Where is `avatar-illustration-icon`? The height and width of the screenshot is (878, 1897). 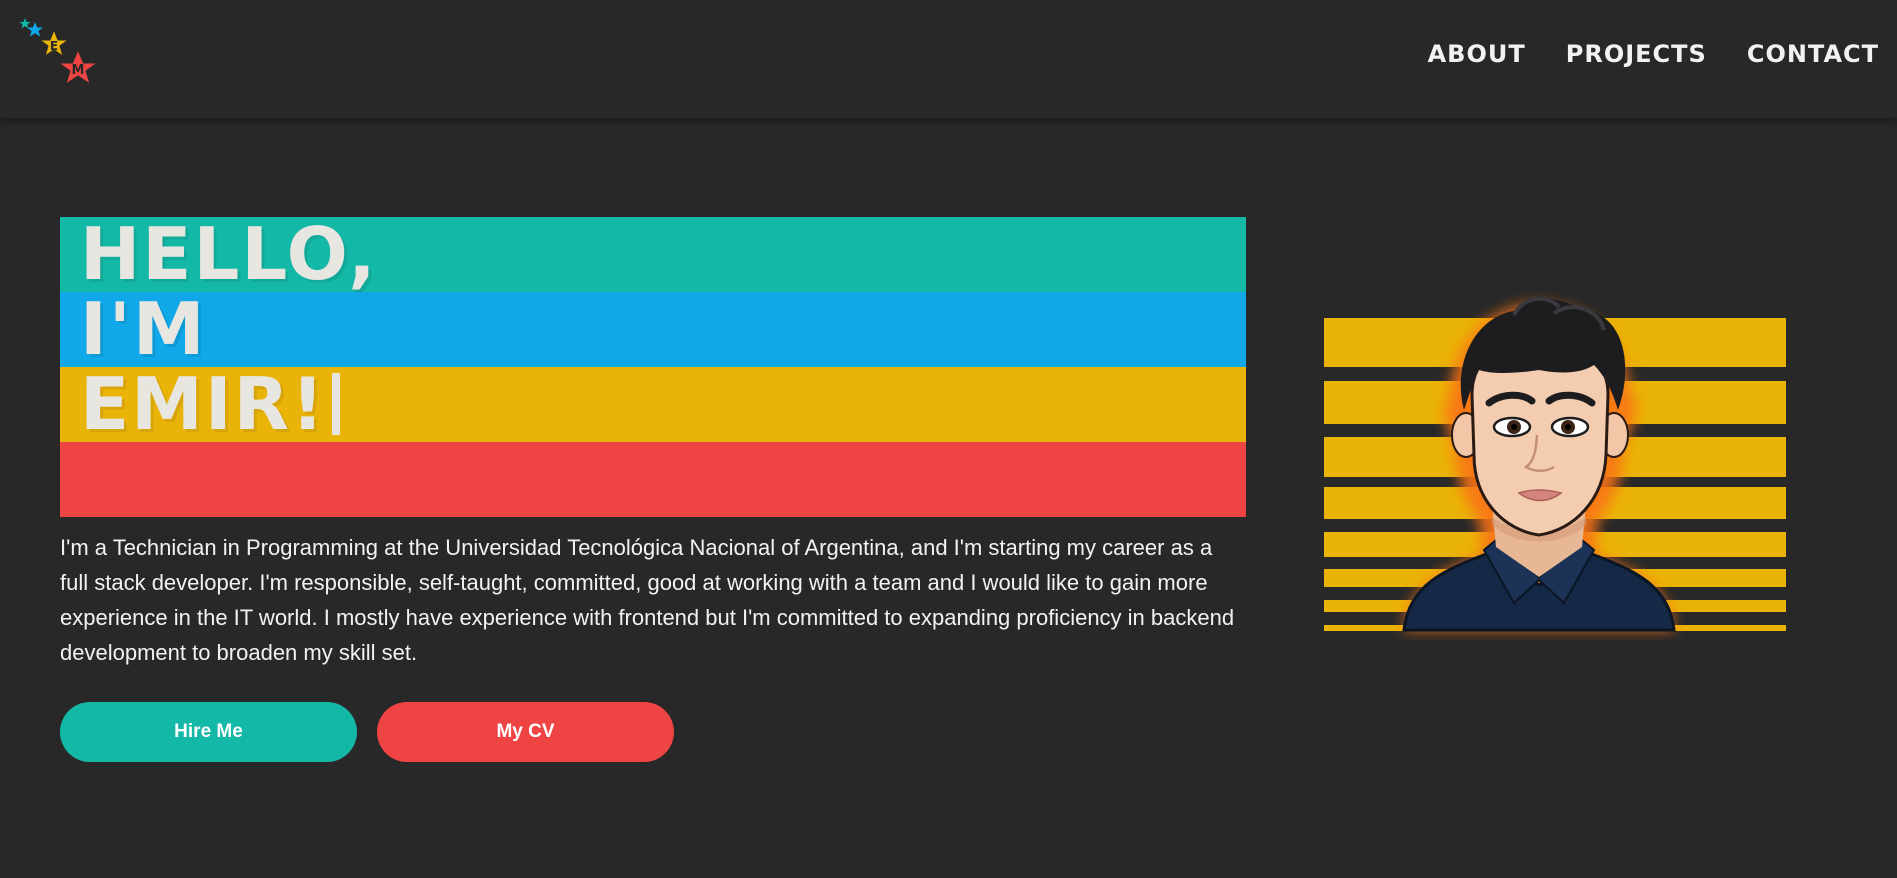
avatar-illustration-icon is located at coordinates (1555, 464).